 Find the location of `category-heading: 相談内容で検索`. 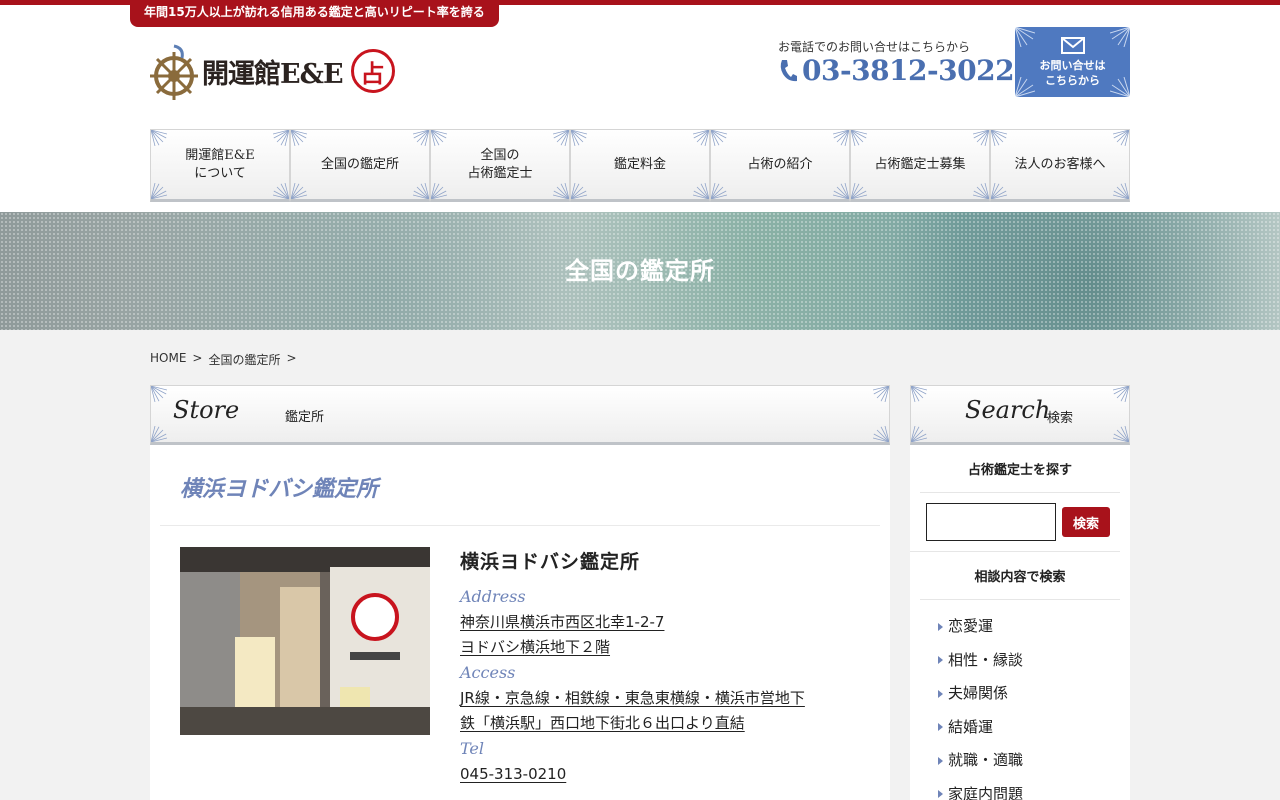

category-heading: 相談内容で検索 is located at coordinates (1020, 576).